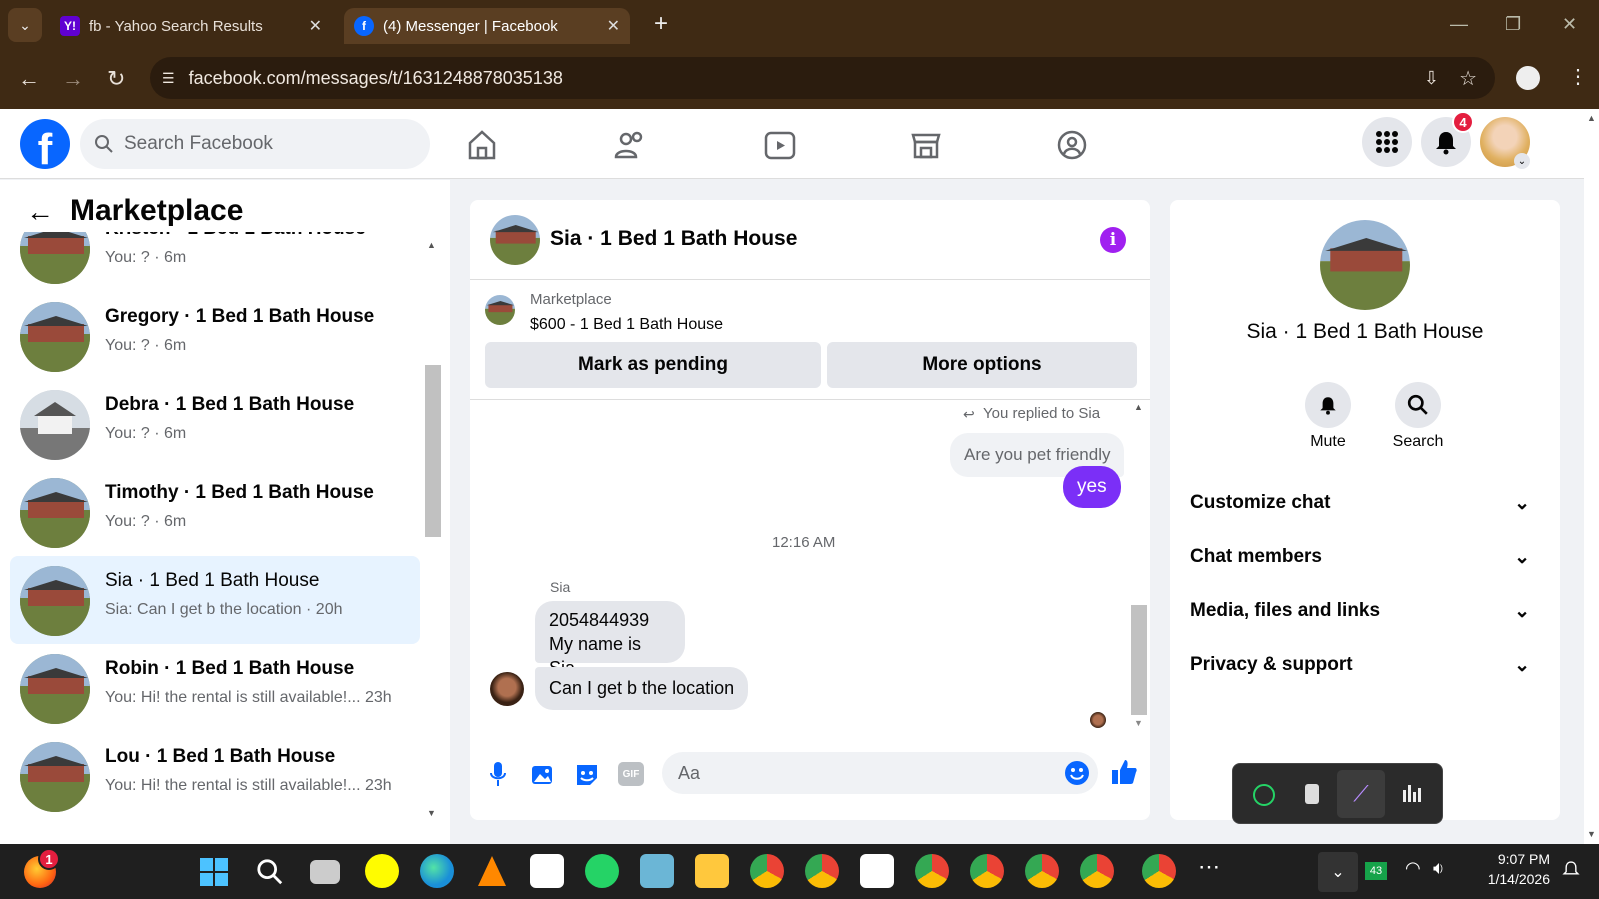 This screenshot has width=1599, height=899. I want to click on tray-overflow-chevron-icon: ⌄, so click(1338, 872).